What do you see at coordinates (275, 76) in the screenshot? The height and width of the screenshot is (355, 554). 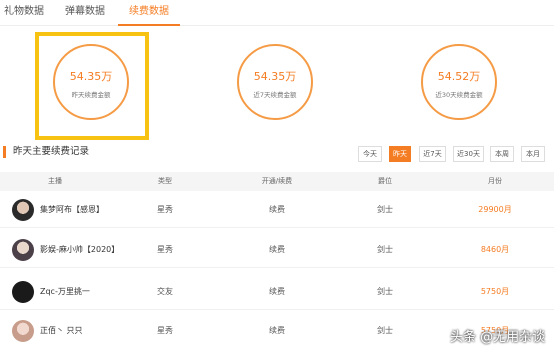 I see `stat-value: 54.35万` at bounding box center [275, 76].